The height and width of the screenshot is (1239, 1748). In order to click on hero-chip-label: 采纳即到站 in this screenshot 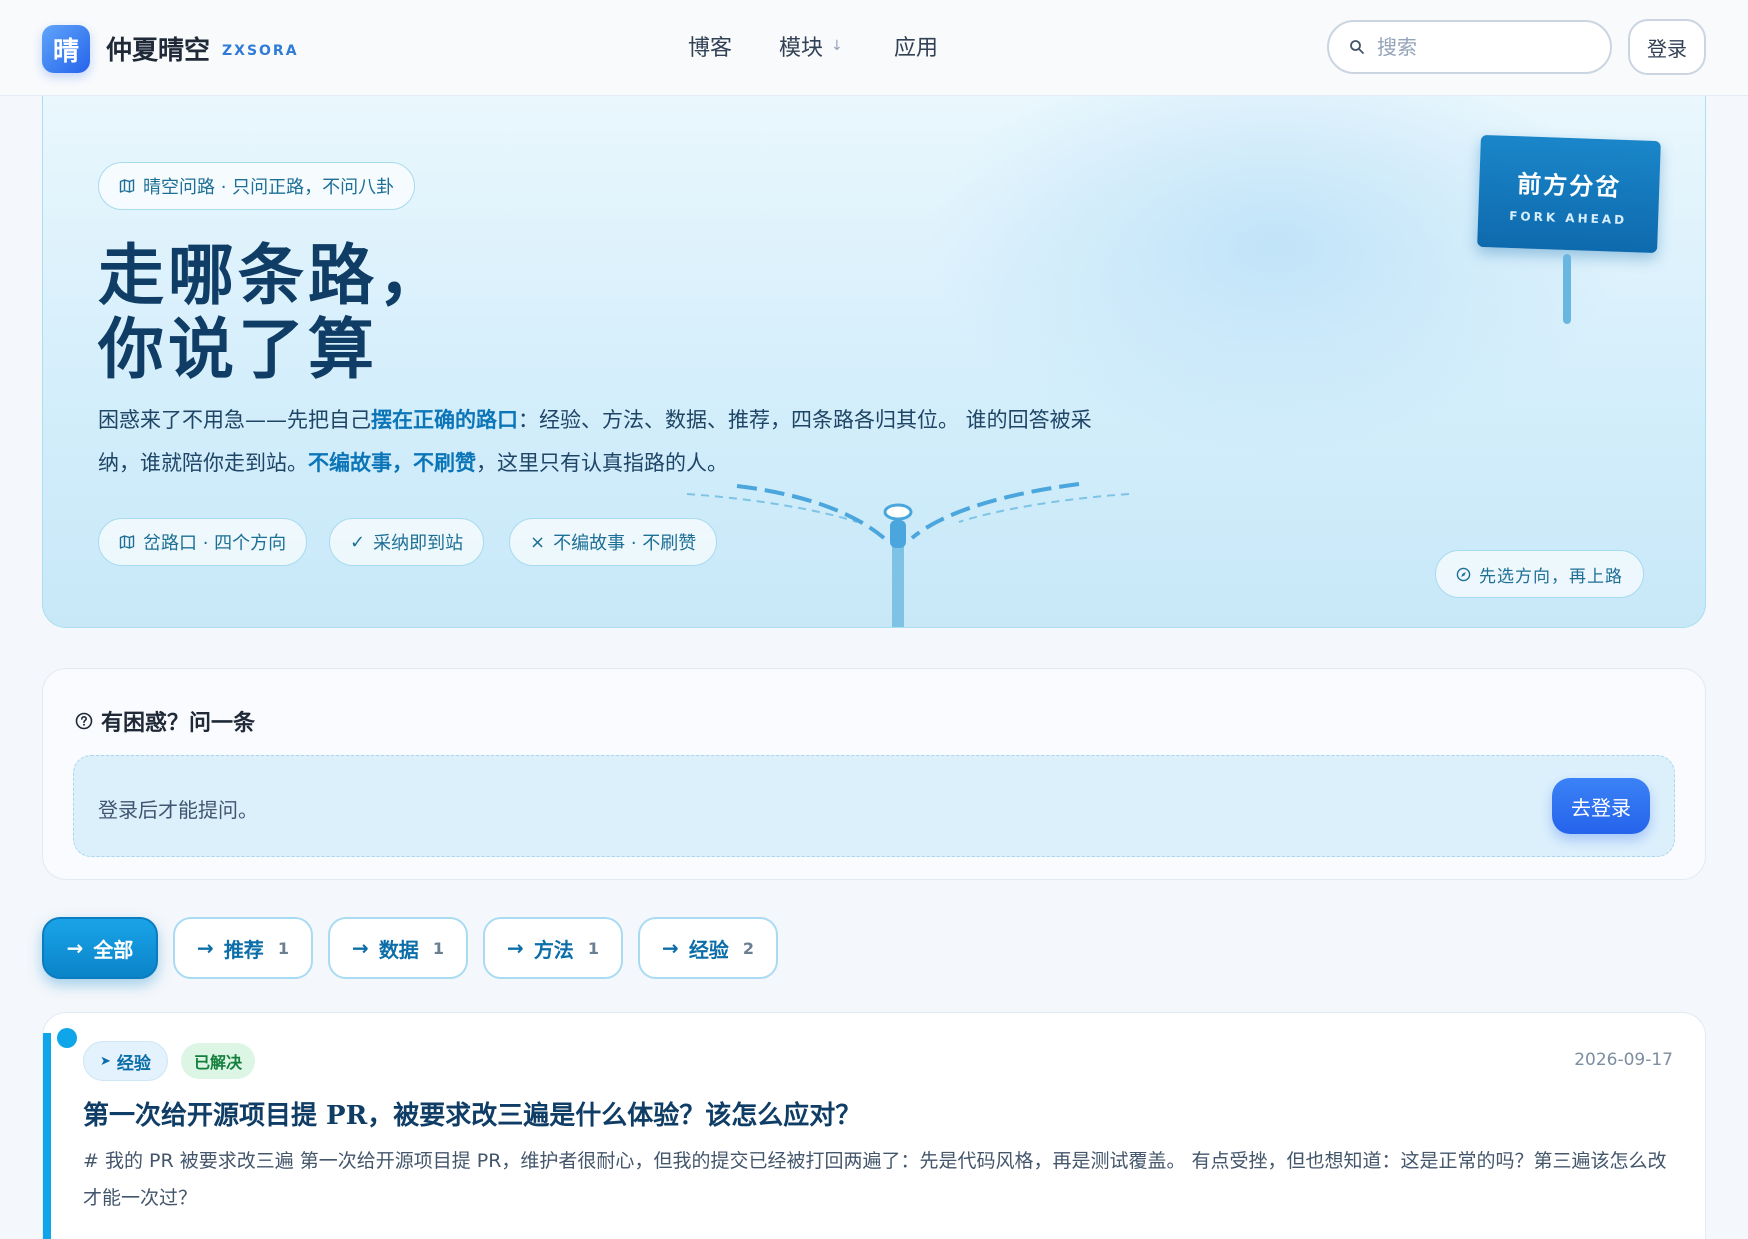, I will do `click(418, 543)`.